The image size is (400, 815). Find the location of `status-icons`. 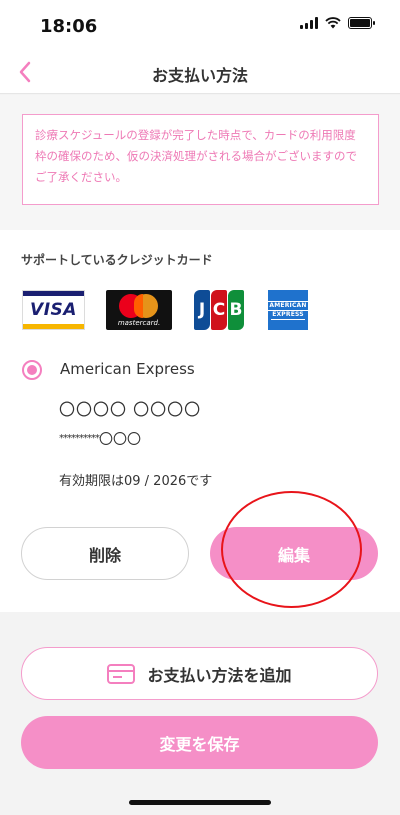

status-icons is located at coordinates (337, 23).